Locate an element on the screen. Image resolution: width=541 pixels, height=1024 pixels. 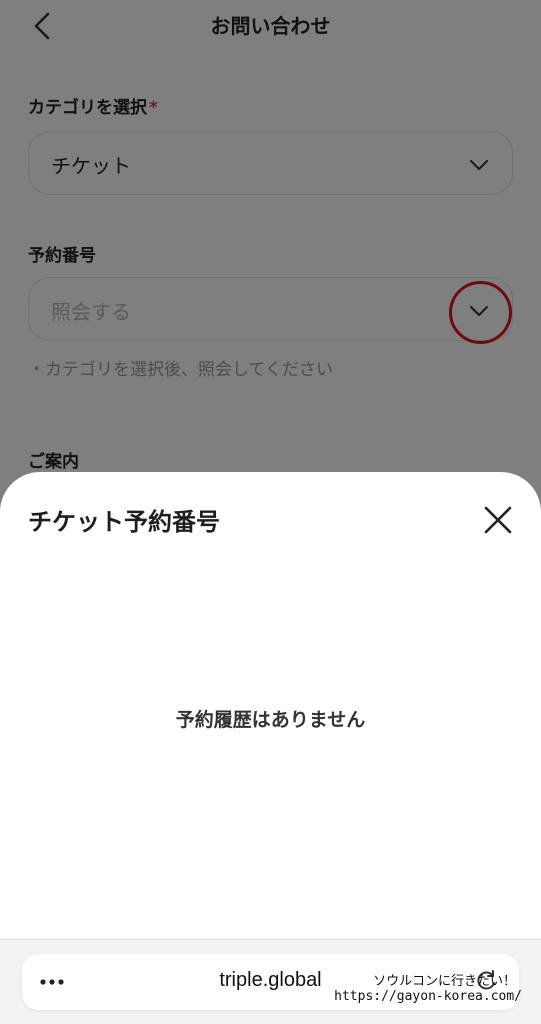
watermark-line2: https://gayon-korea.com/ is located at coordinates (428, 996).